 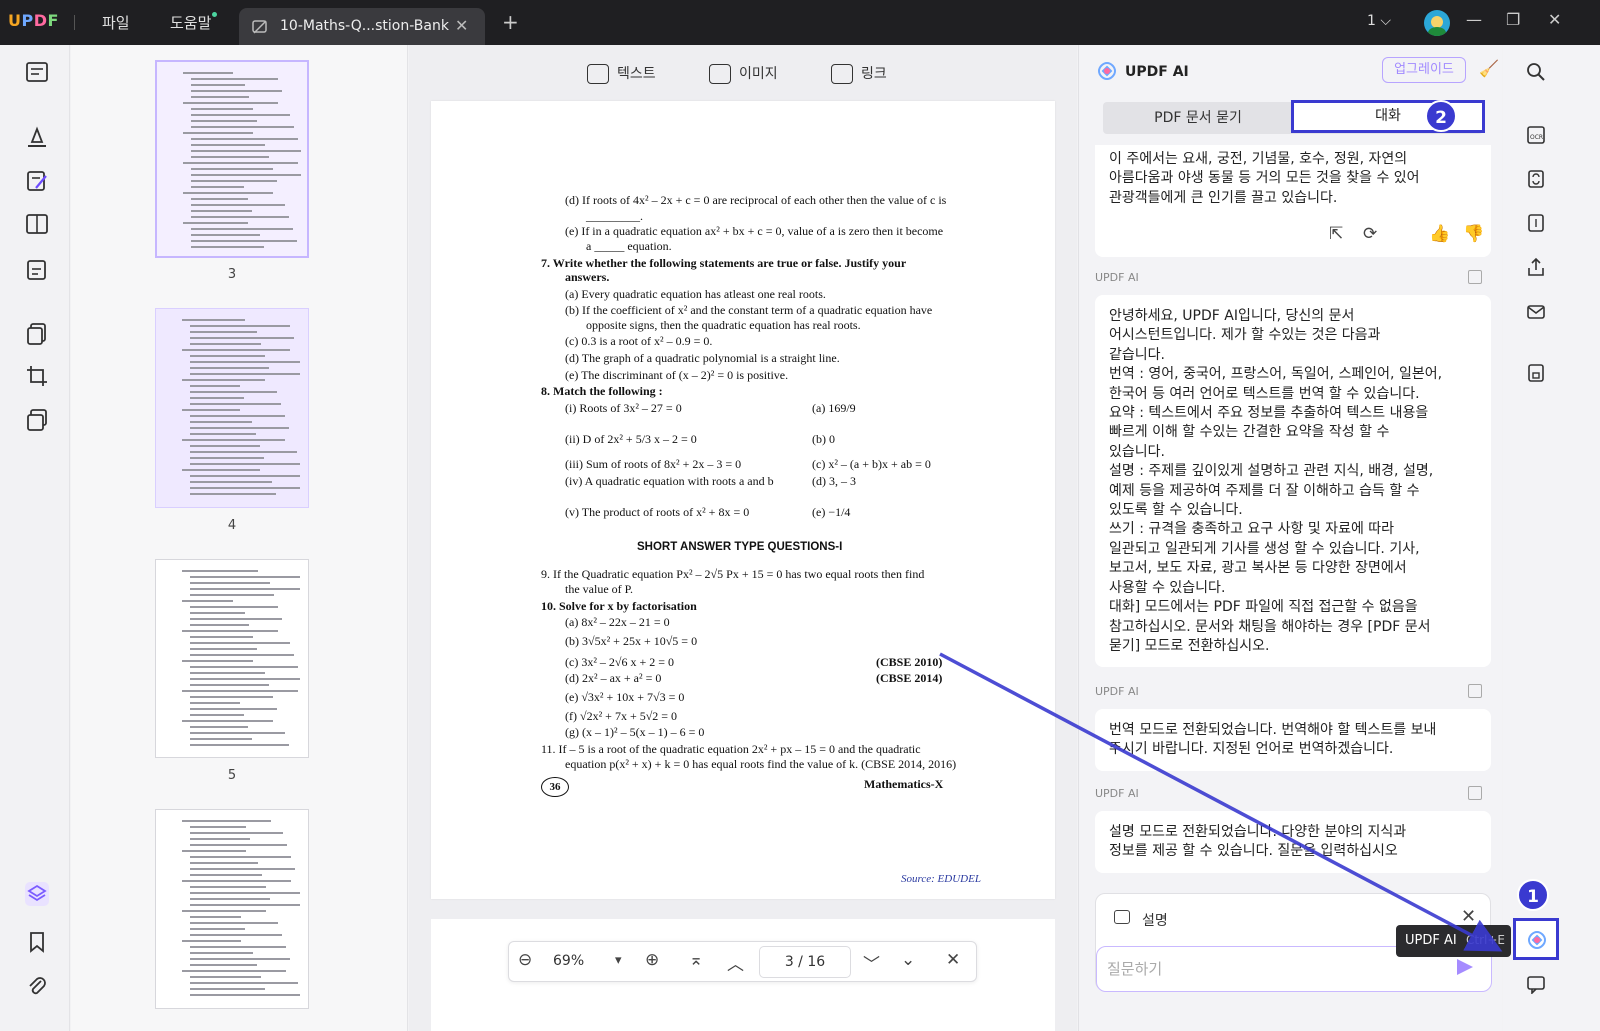 What do you see at coordinates (743, 73) in the screenshot?
I see `add-image-button: 이미지` at bounding box center [743, 73].